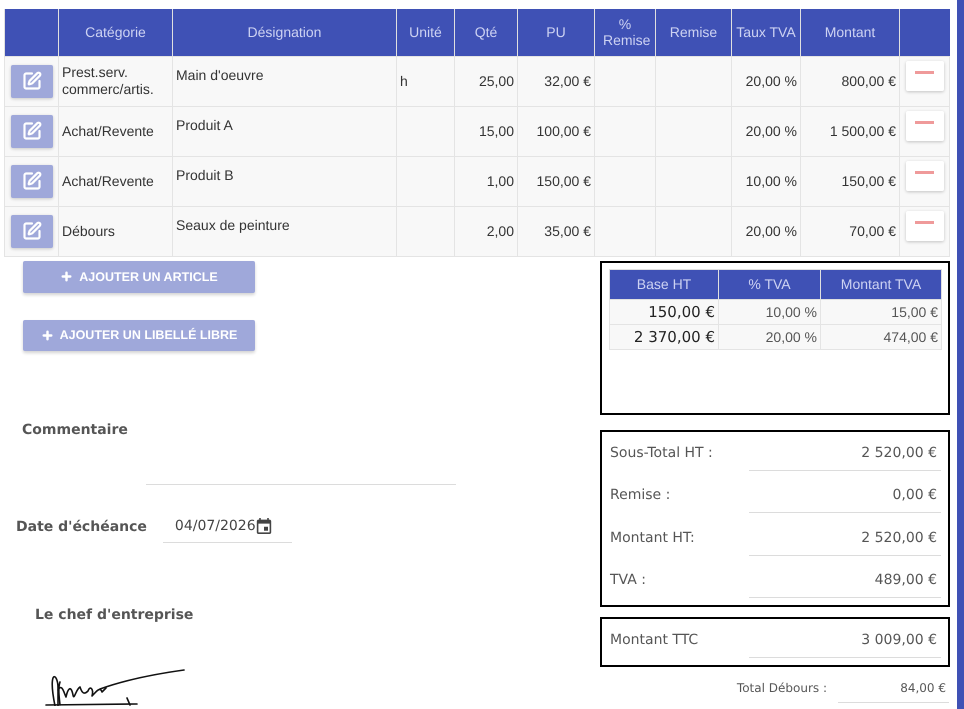 The width and height of the screenshot is (964, 709). Describe the element at coordinates (881, 284) in the screenshot. I see `column-header: Montant TVA` at that location.